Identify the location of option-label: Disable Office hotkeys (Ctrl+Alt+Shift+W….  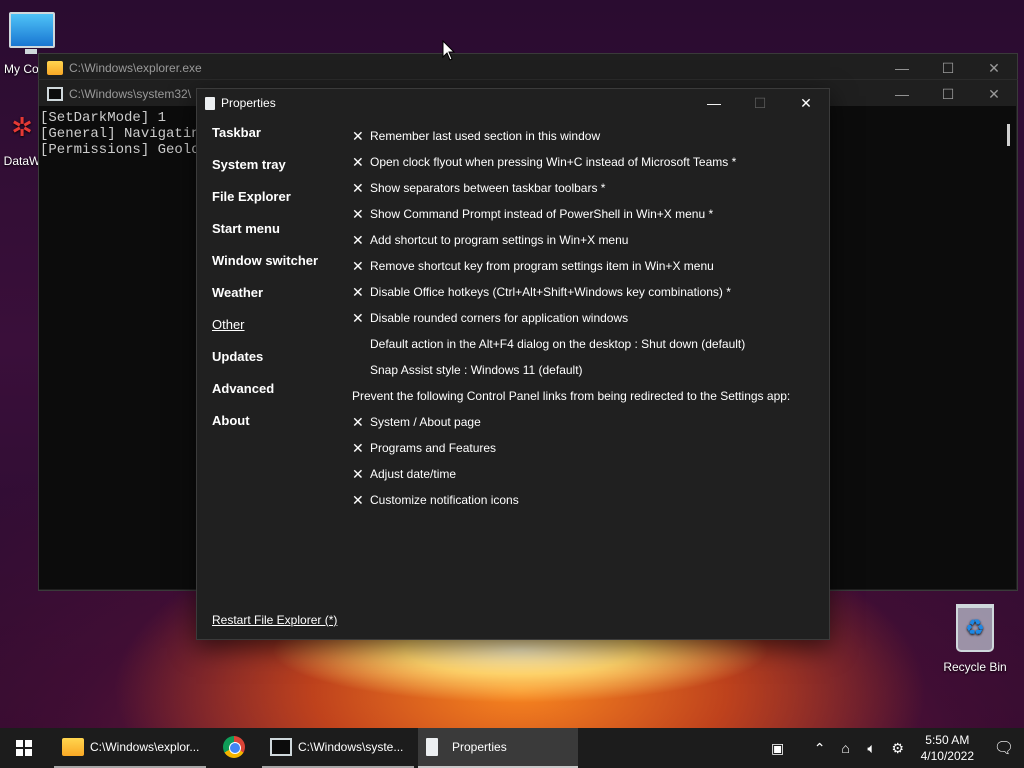
(550, 292).